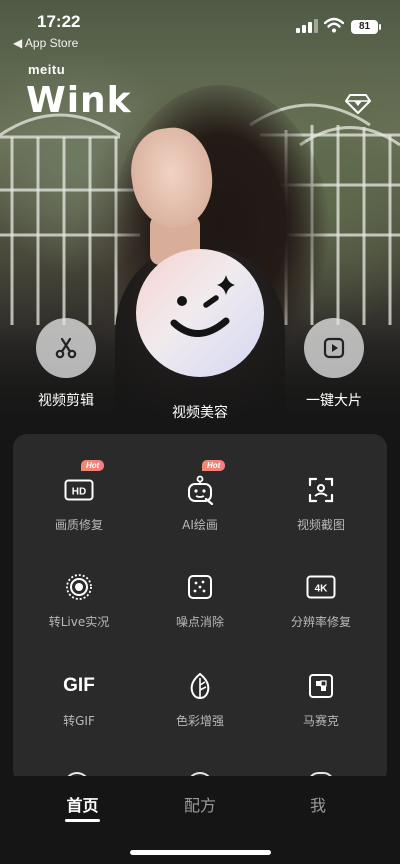 Image resolution: width=400 pixels, height=864 pixels. I want to click on cellular-signal-icon, so click(307, 26).